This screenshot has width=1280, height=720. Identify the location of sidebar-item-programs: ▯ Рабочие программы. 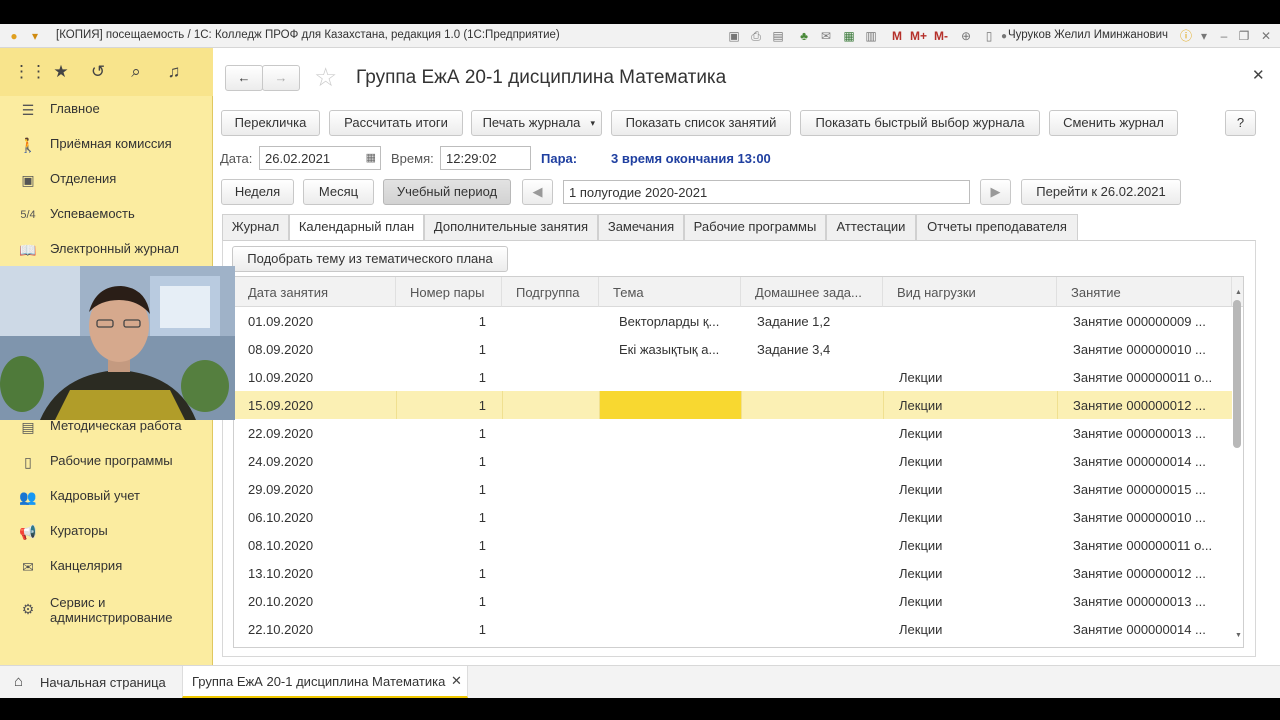
(106, 461).